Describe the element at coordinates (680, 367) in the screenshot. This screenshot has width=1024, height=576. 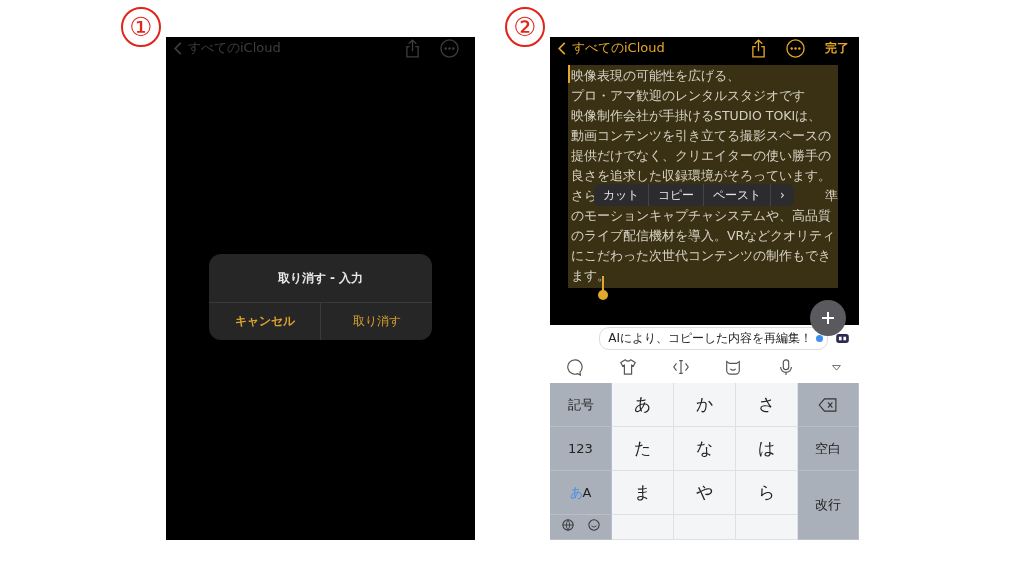
I see `text-cursor-icon` at that location.